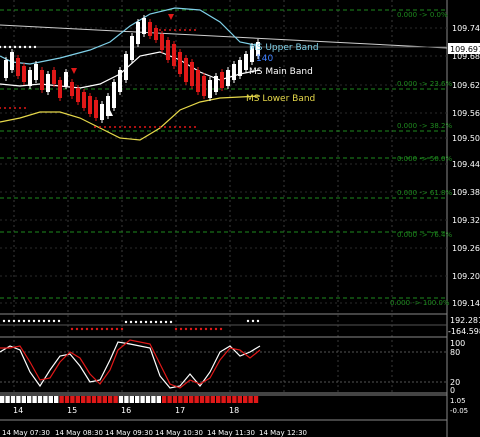 This screenshot has width=480, height=437. What do you see at coordinates (79, 433) in the screenshot?
I see `time-label: 14 May 08:30` at bounding box center [79, 433].